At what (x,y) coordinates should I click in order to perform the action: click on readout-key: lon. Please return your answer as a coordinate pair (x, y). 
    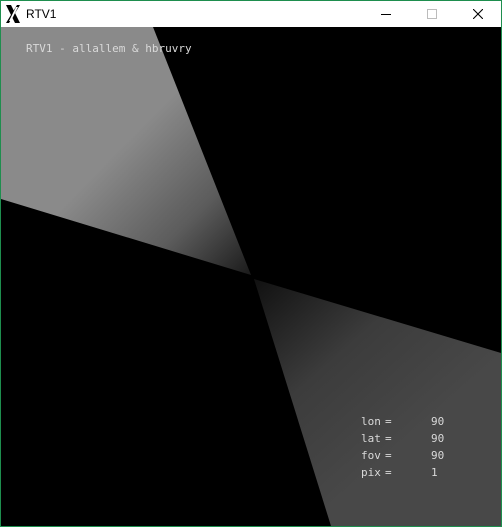
    Looking at the image, I should click on (371, 421).